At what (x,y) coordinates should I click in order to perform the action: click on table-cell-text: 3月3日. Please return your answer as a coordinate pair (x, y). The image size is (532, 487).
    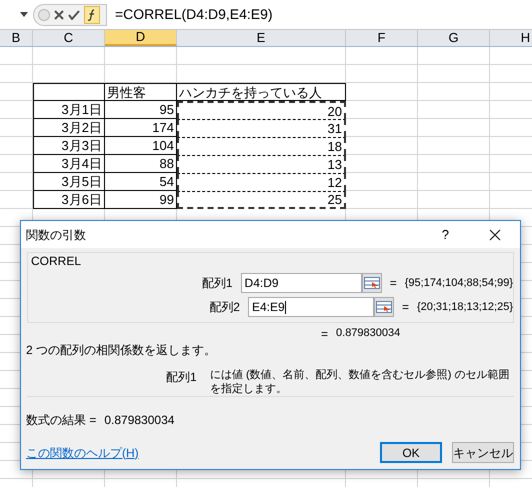
    Looking at the image, I should click on (82, 145).